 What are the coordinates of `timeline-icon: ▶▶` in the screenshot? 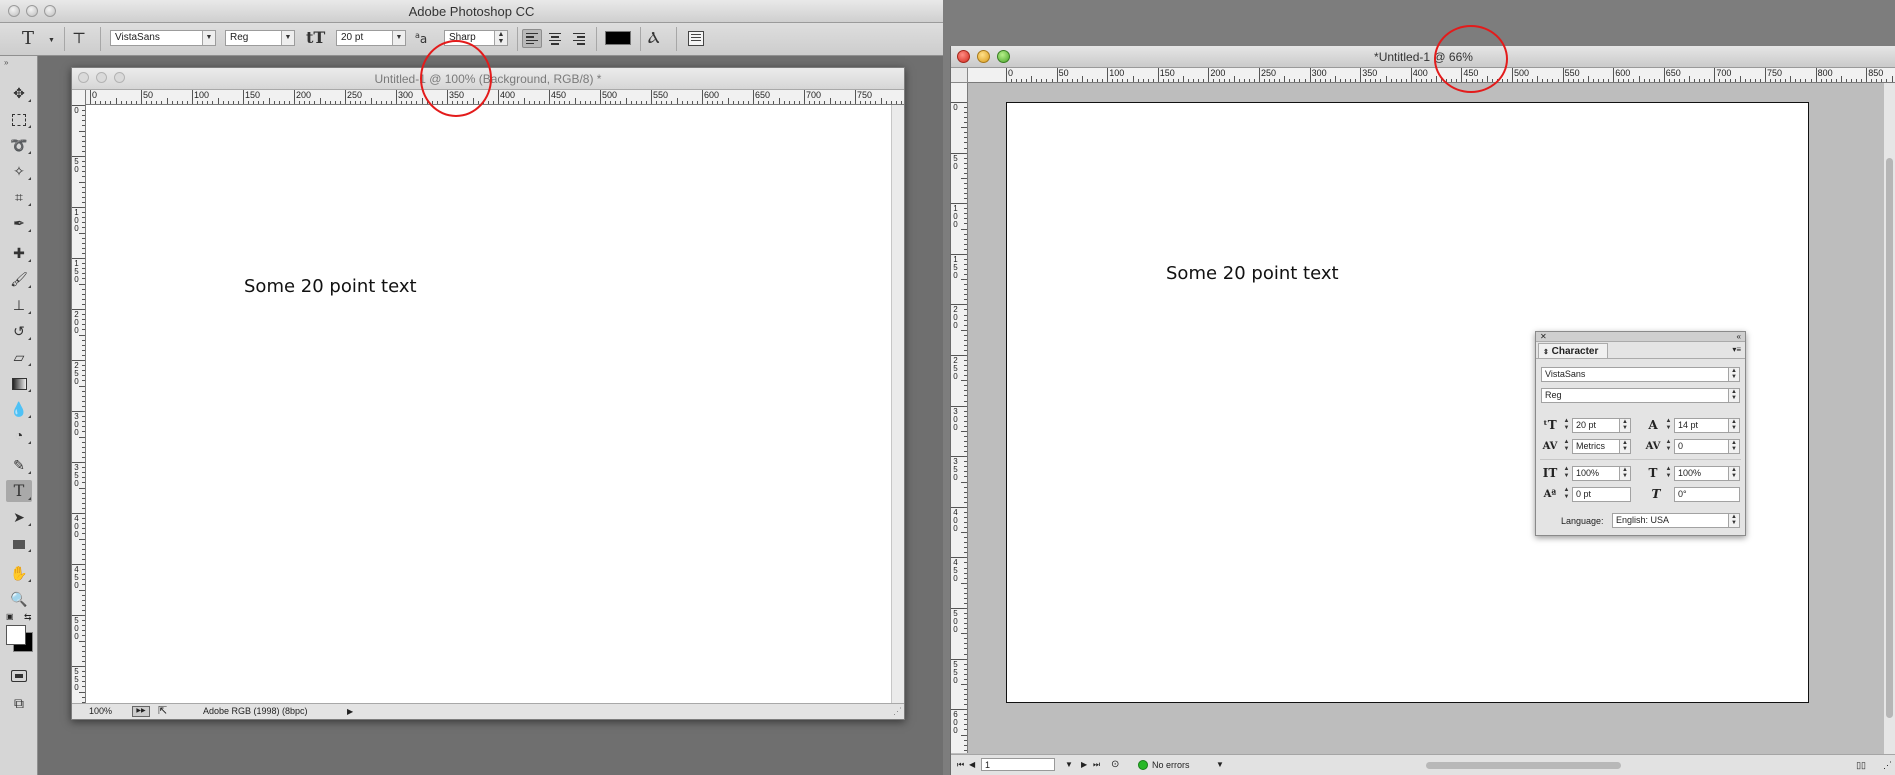 It's located at (141, 711).